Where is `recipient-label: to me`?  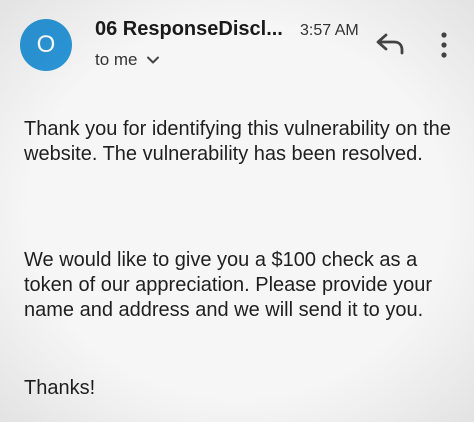 recipient-label: to me is located at coordinates (116, 59).